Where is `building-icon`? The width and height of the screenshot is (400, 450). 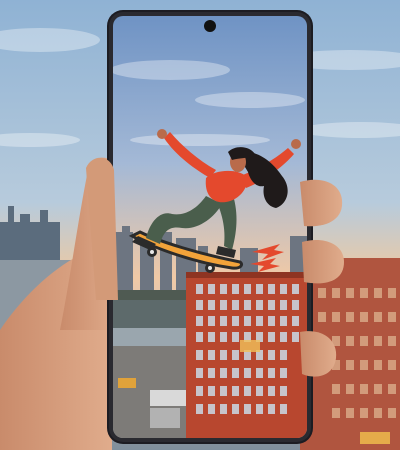
building-icon is located at coordinates (246, 355).